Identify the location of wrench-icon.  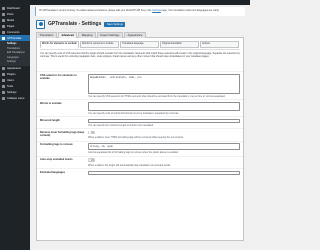
(3, 86).